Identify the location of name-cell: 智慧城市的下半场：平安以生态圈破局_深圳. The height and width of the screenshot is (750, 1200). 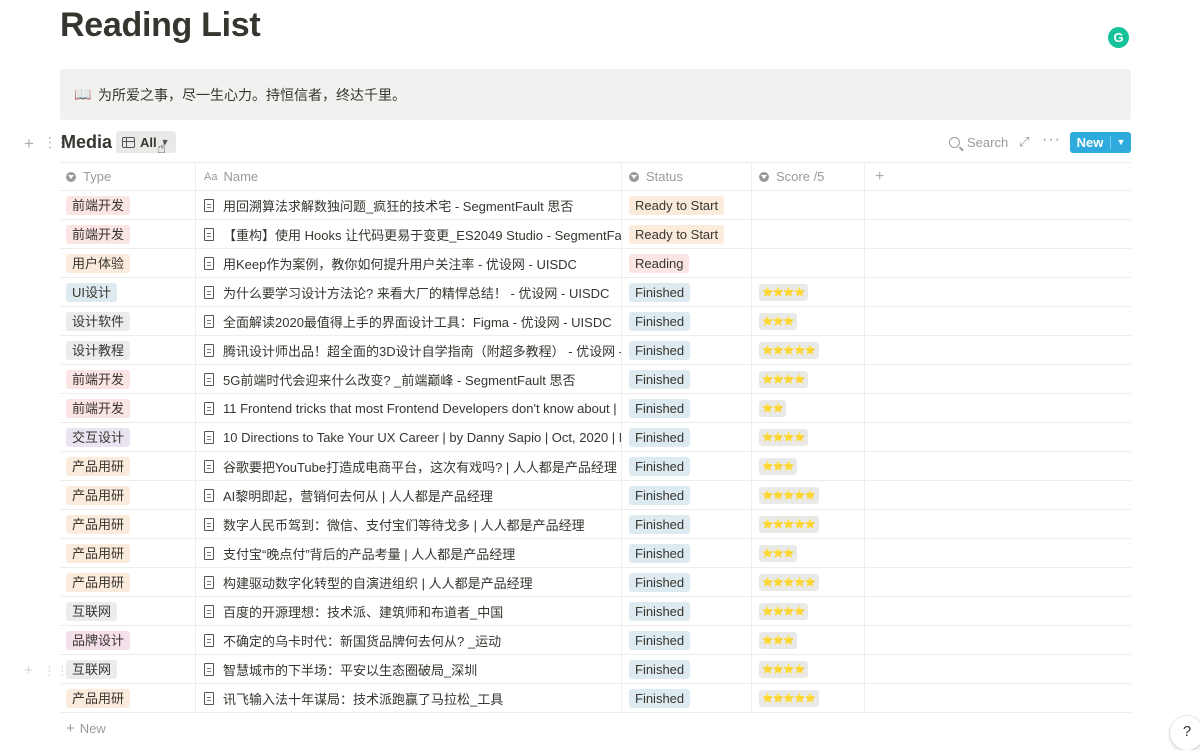
(409, 669).